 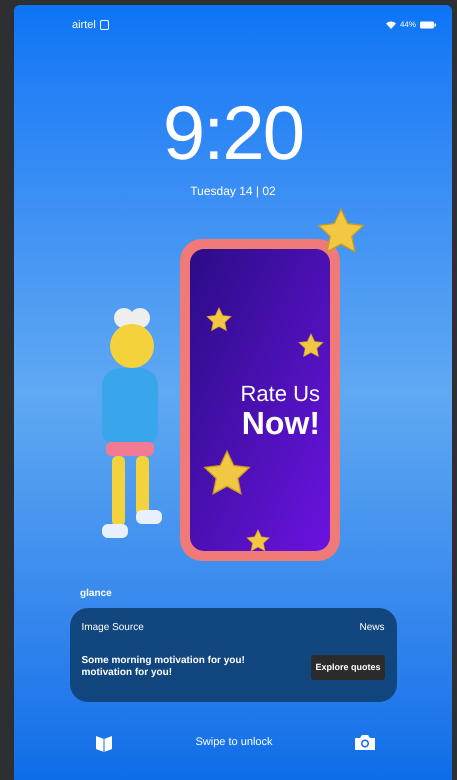 What do you see at coordinates (371, 627) in the screenshot?
I see `notification-category: News` at bounding box center [371, 627].